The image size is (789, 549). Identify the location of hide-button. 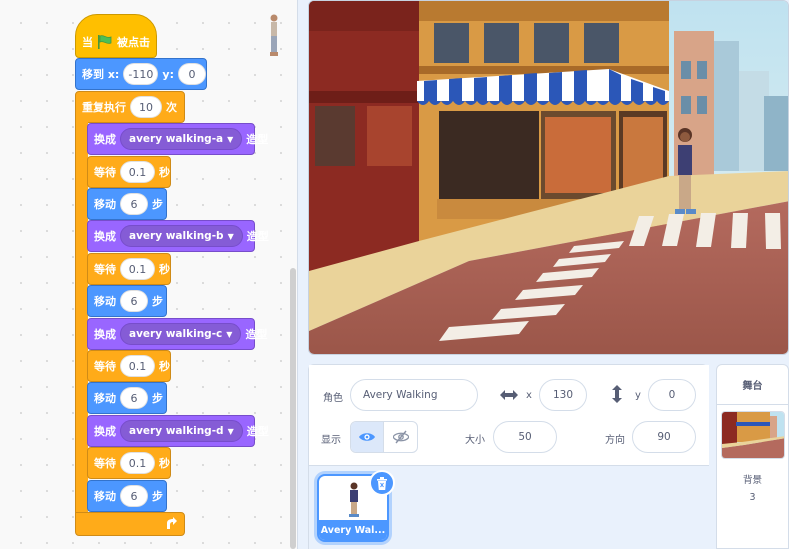
(400, 437).